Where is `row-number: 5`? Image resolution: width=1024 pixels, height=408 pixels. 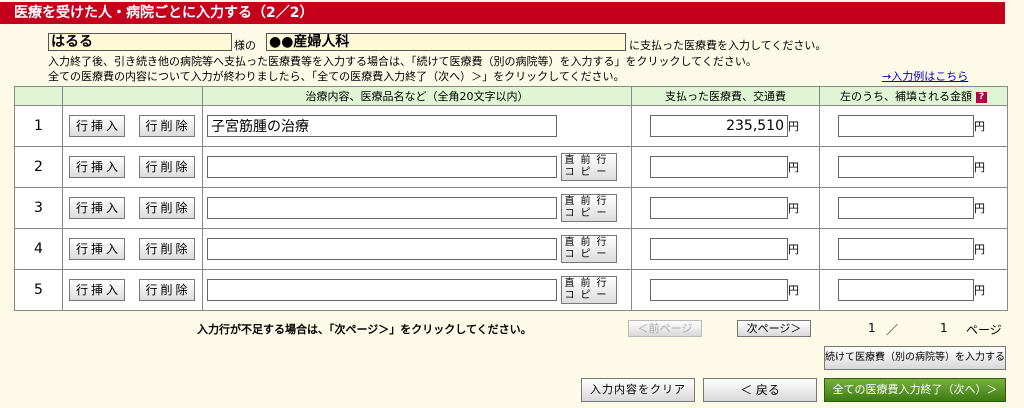 row-number: 5 is located at coordinates (38, 290).